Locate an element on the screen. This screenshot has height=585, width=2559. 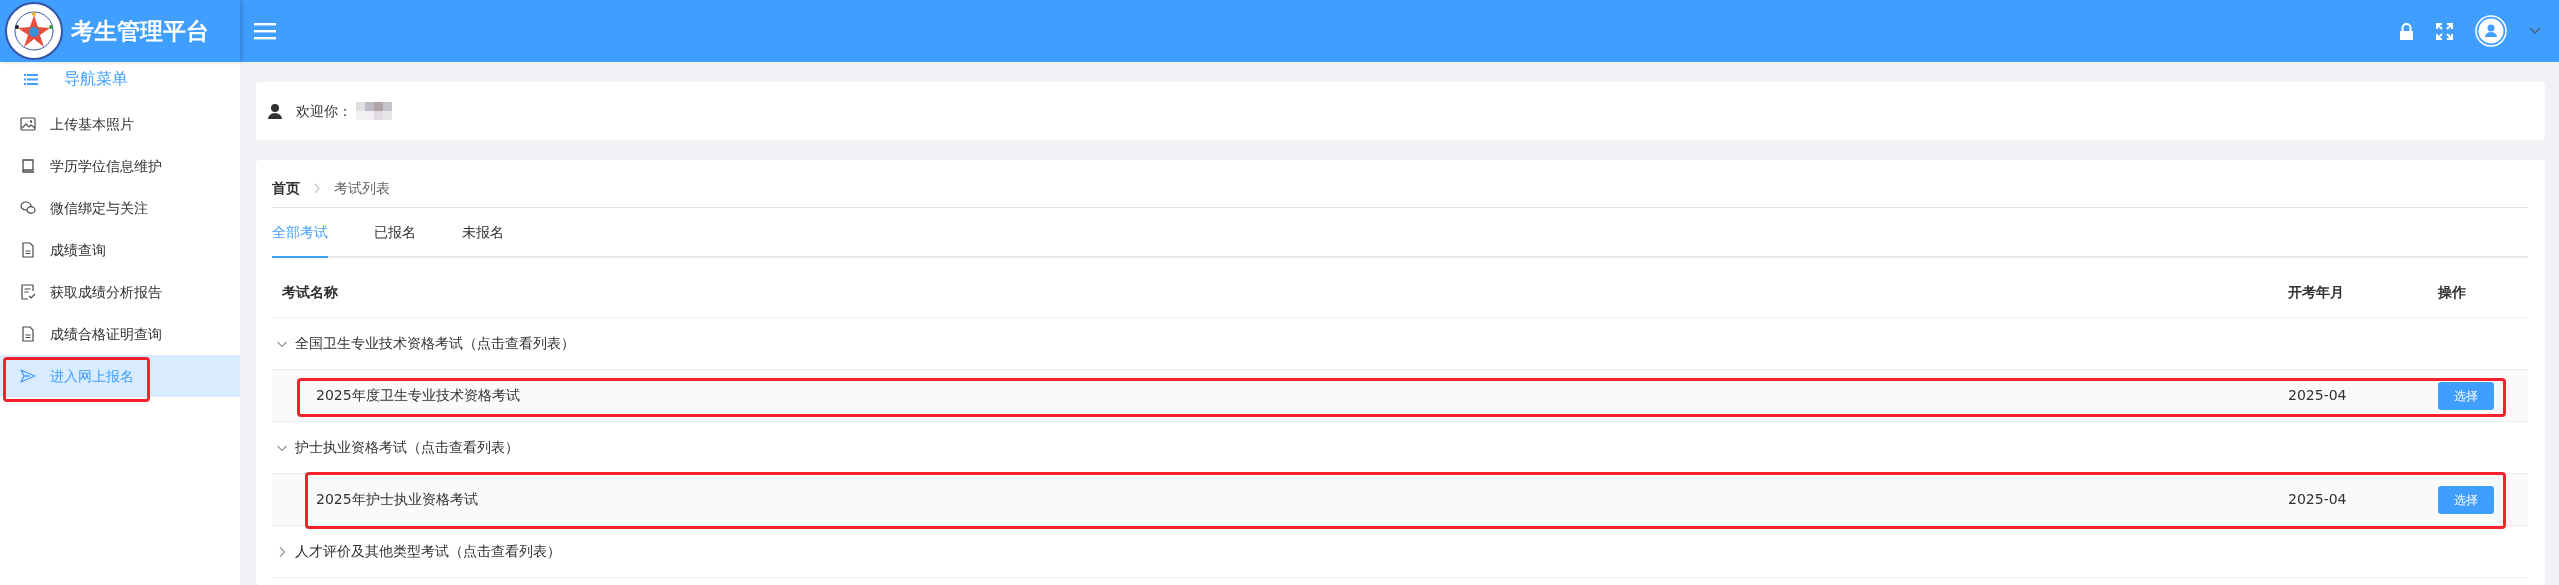
sidebar-item: 成绩查询 is located at coordinates (120, 250).